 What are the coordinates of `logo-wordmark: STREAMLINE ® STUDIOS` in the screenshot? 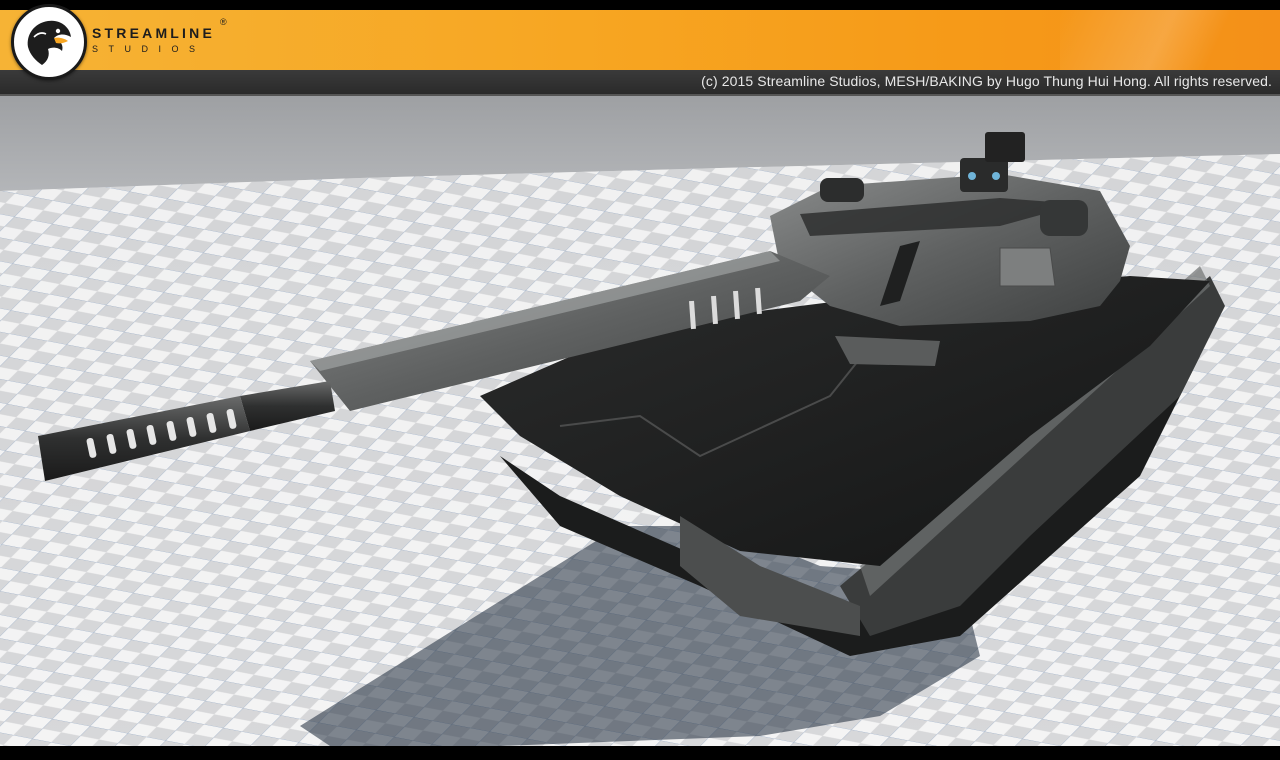 It's located at (159, 36).